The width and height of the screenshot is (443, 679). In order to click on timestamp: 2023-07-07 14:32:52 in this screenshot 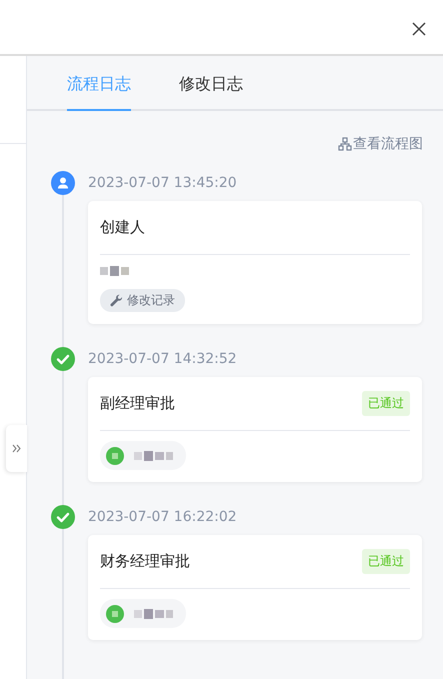, I will do `click(163, 359)`.